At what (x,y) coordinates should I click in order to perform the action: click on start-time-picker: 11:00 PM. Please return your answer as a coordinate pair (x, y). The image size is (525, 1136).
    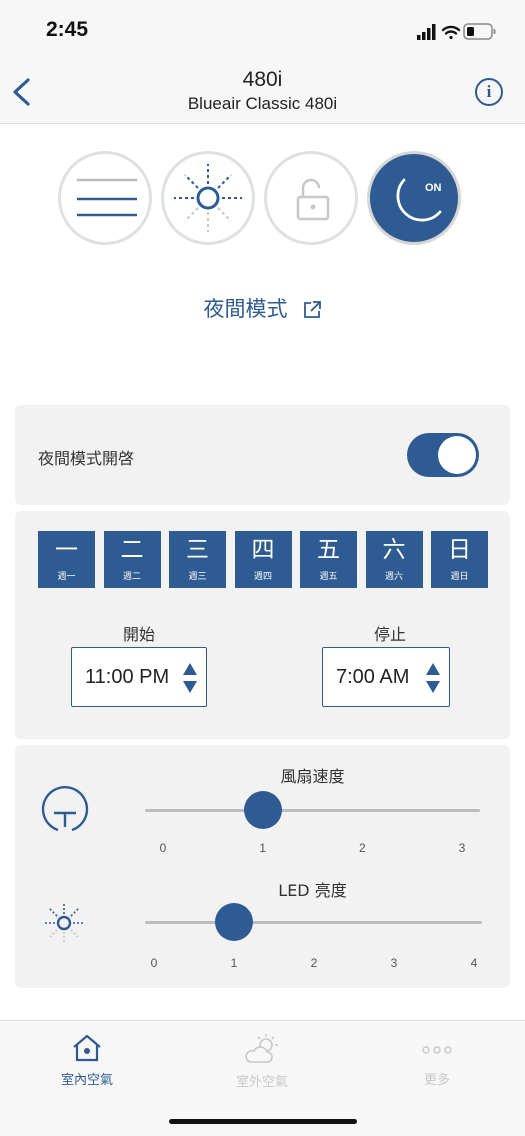
    Looking at the image, I should click on (139, 677).